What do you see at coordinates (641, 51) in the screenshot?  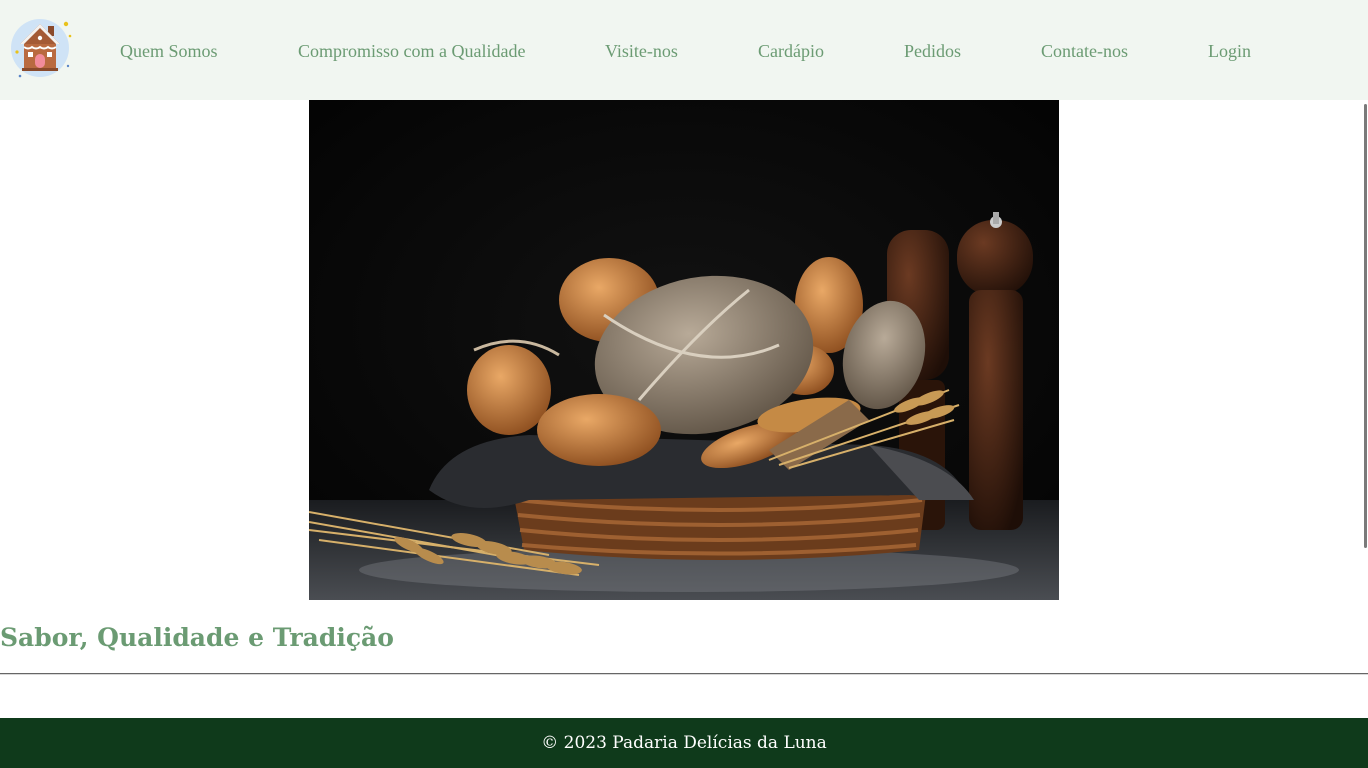 I see `nav-visite-nos: Visite-nos` at bounding box center [641, 51].